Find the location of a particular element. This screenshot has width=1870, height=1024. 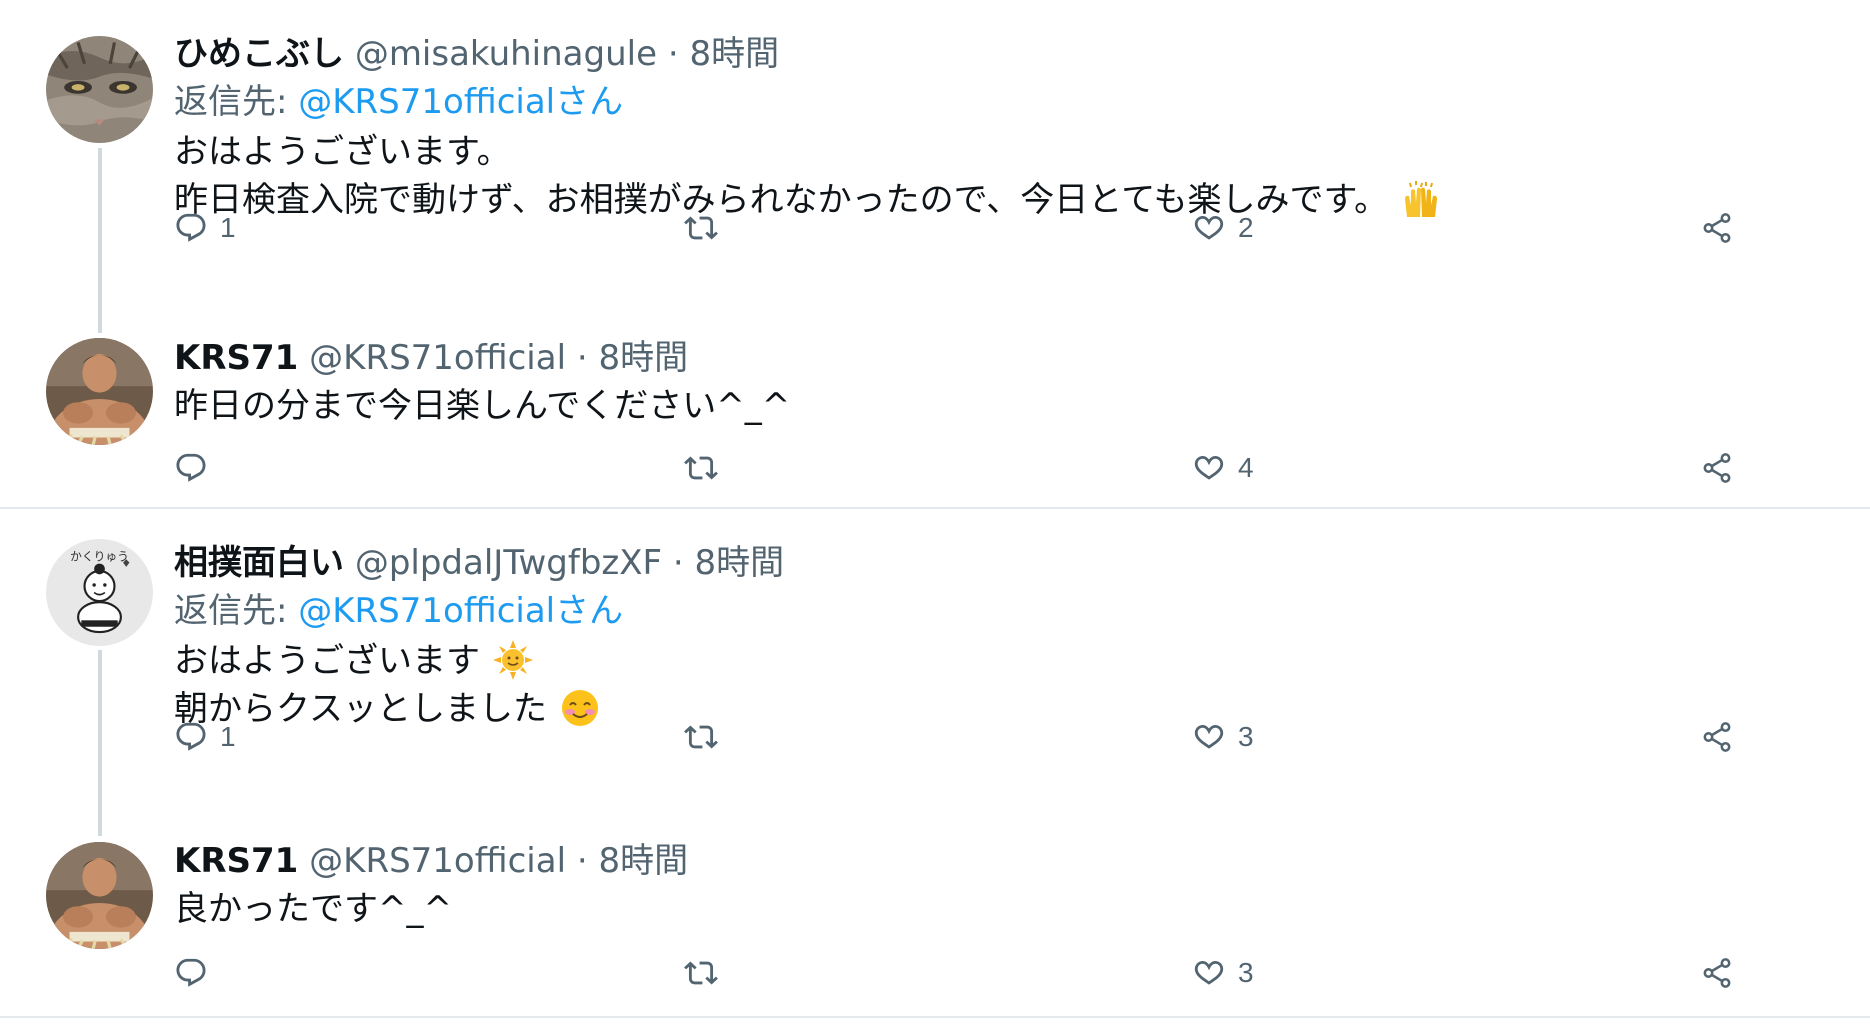

sumo-drawing-avatar-icon: かくりゅう is located at coordinates (99, 592).